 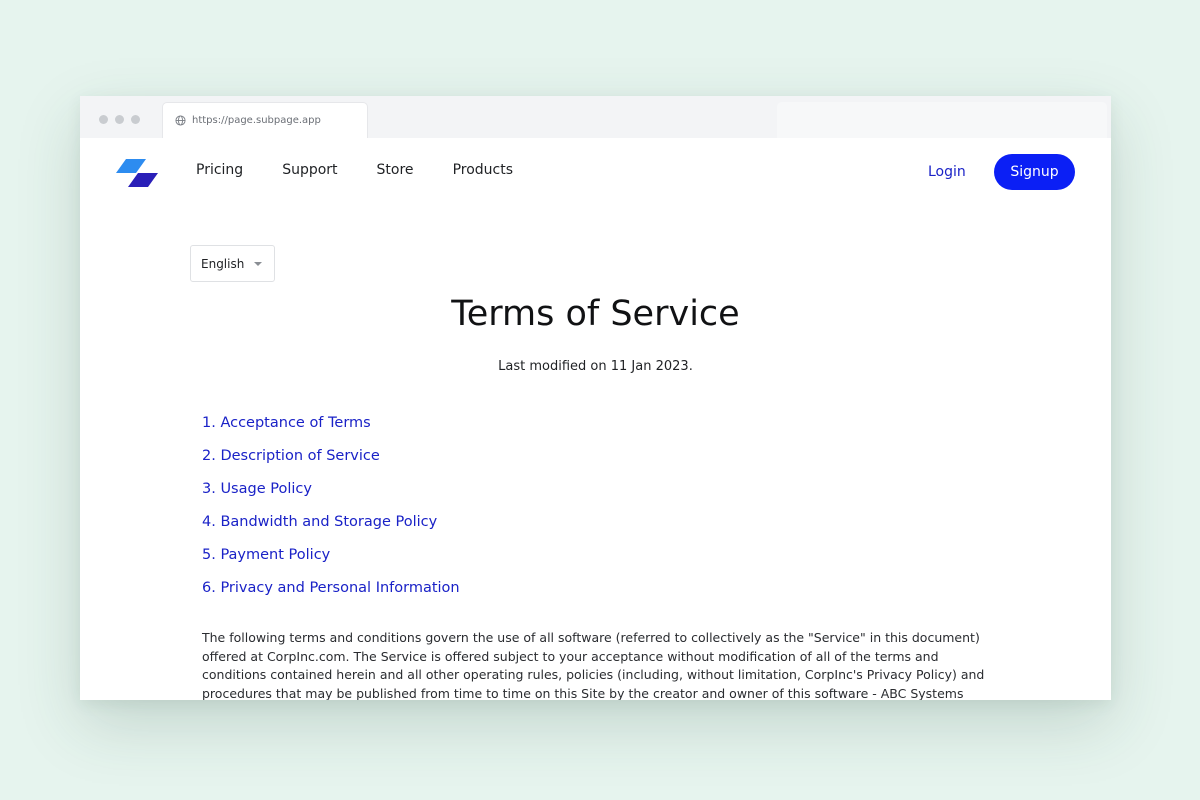 I want to click on minimize-window-dot, so click(x=119, y=119).